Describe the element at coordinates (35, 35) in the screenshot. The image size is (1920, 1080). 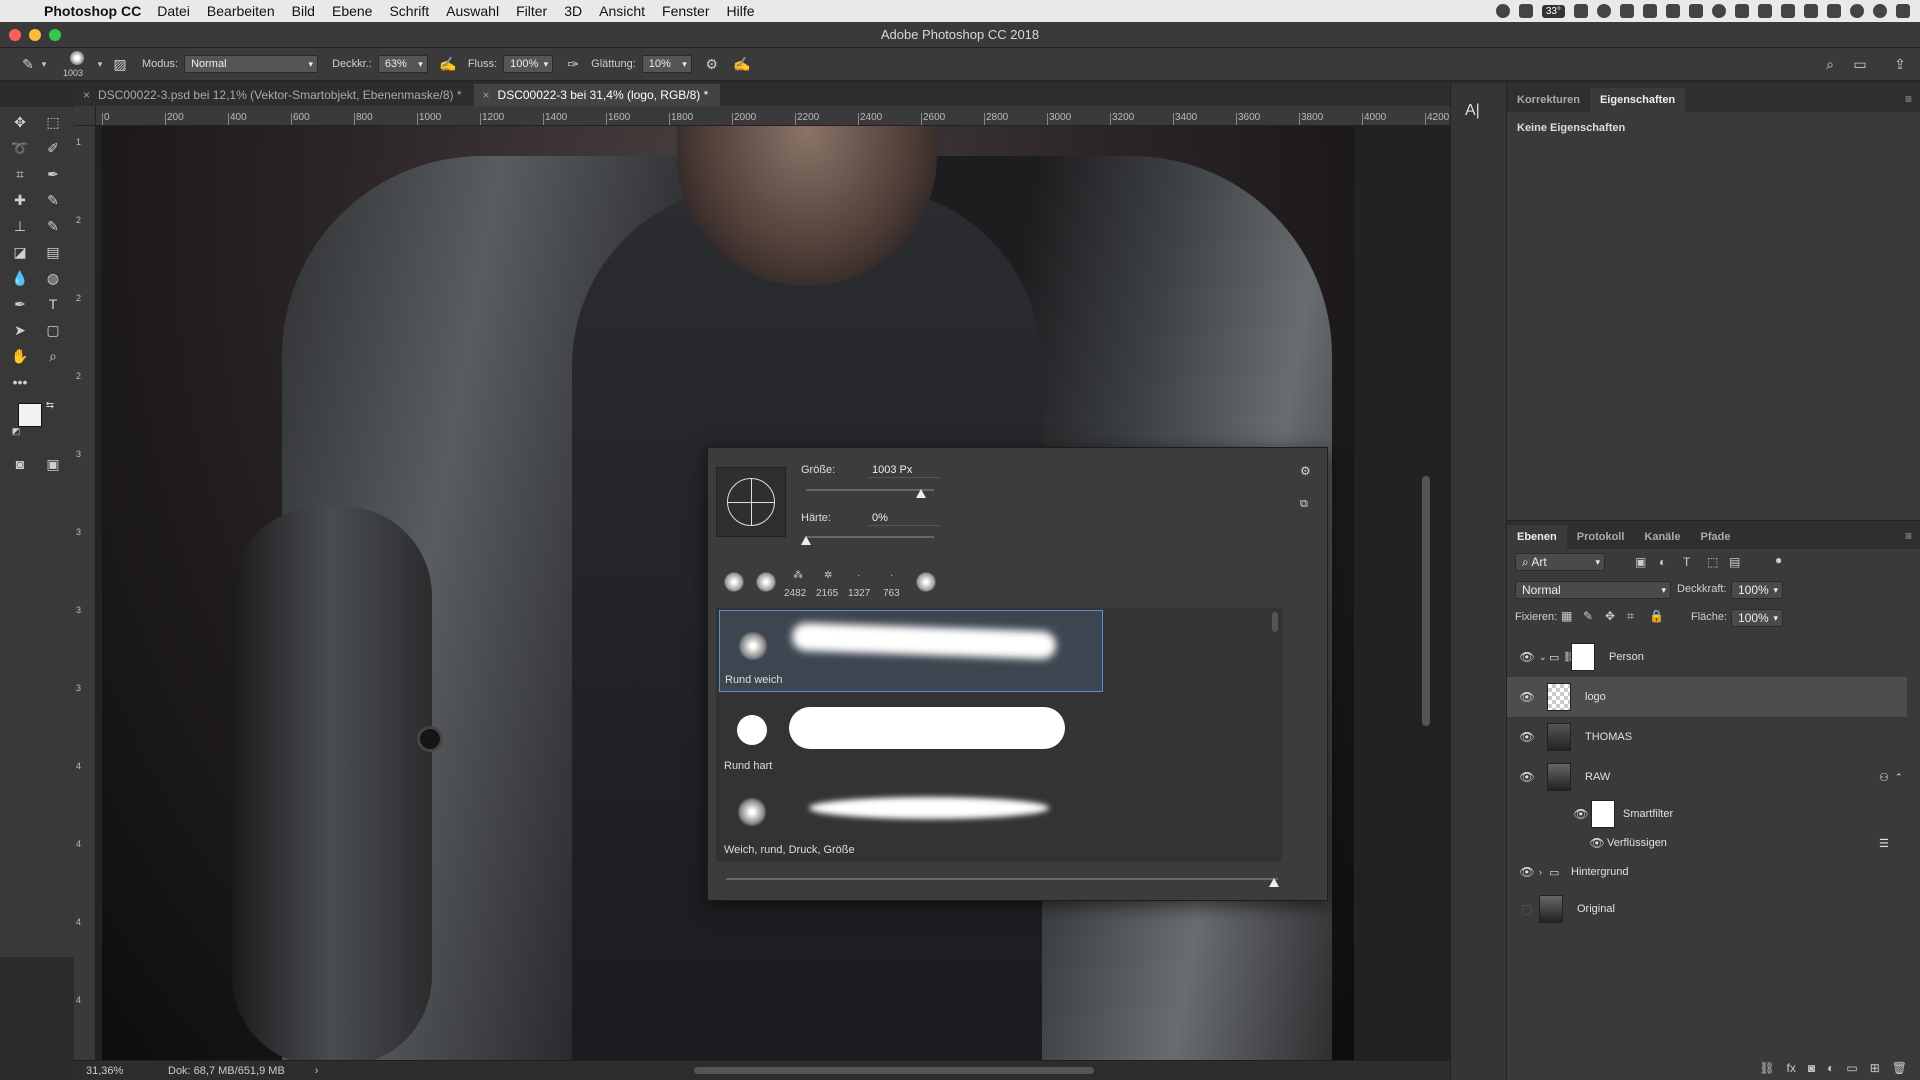
I see `minimize-window-button` at that location.